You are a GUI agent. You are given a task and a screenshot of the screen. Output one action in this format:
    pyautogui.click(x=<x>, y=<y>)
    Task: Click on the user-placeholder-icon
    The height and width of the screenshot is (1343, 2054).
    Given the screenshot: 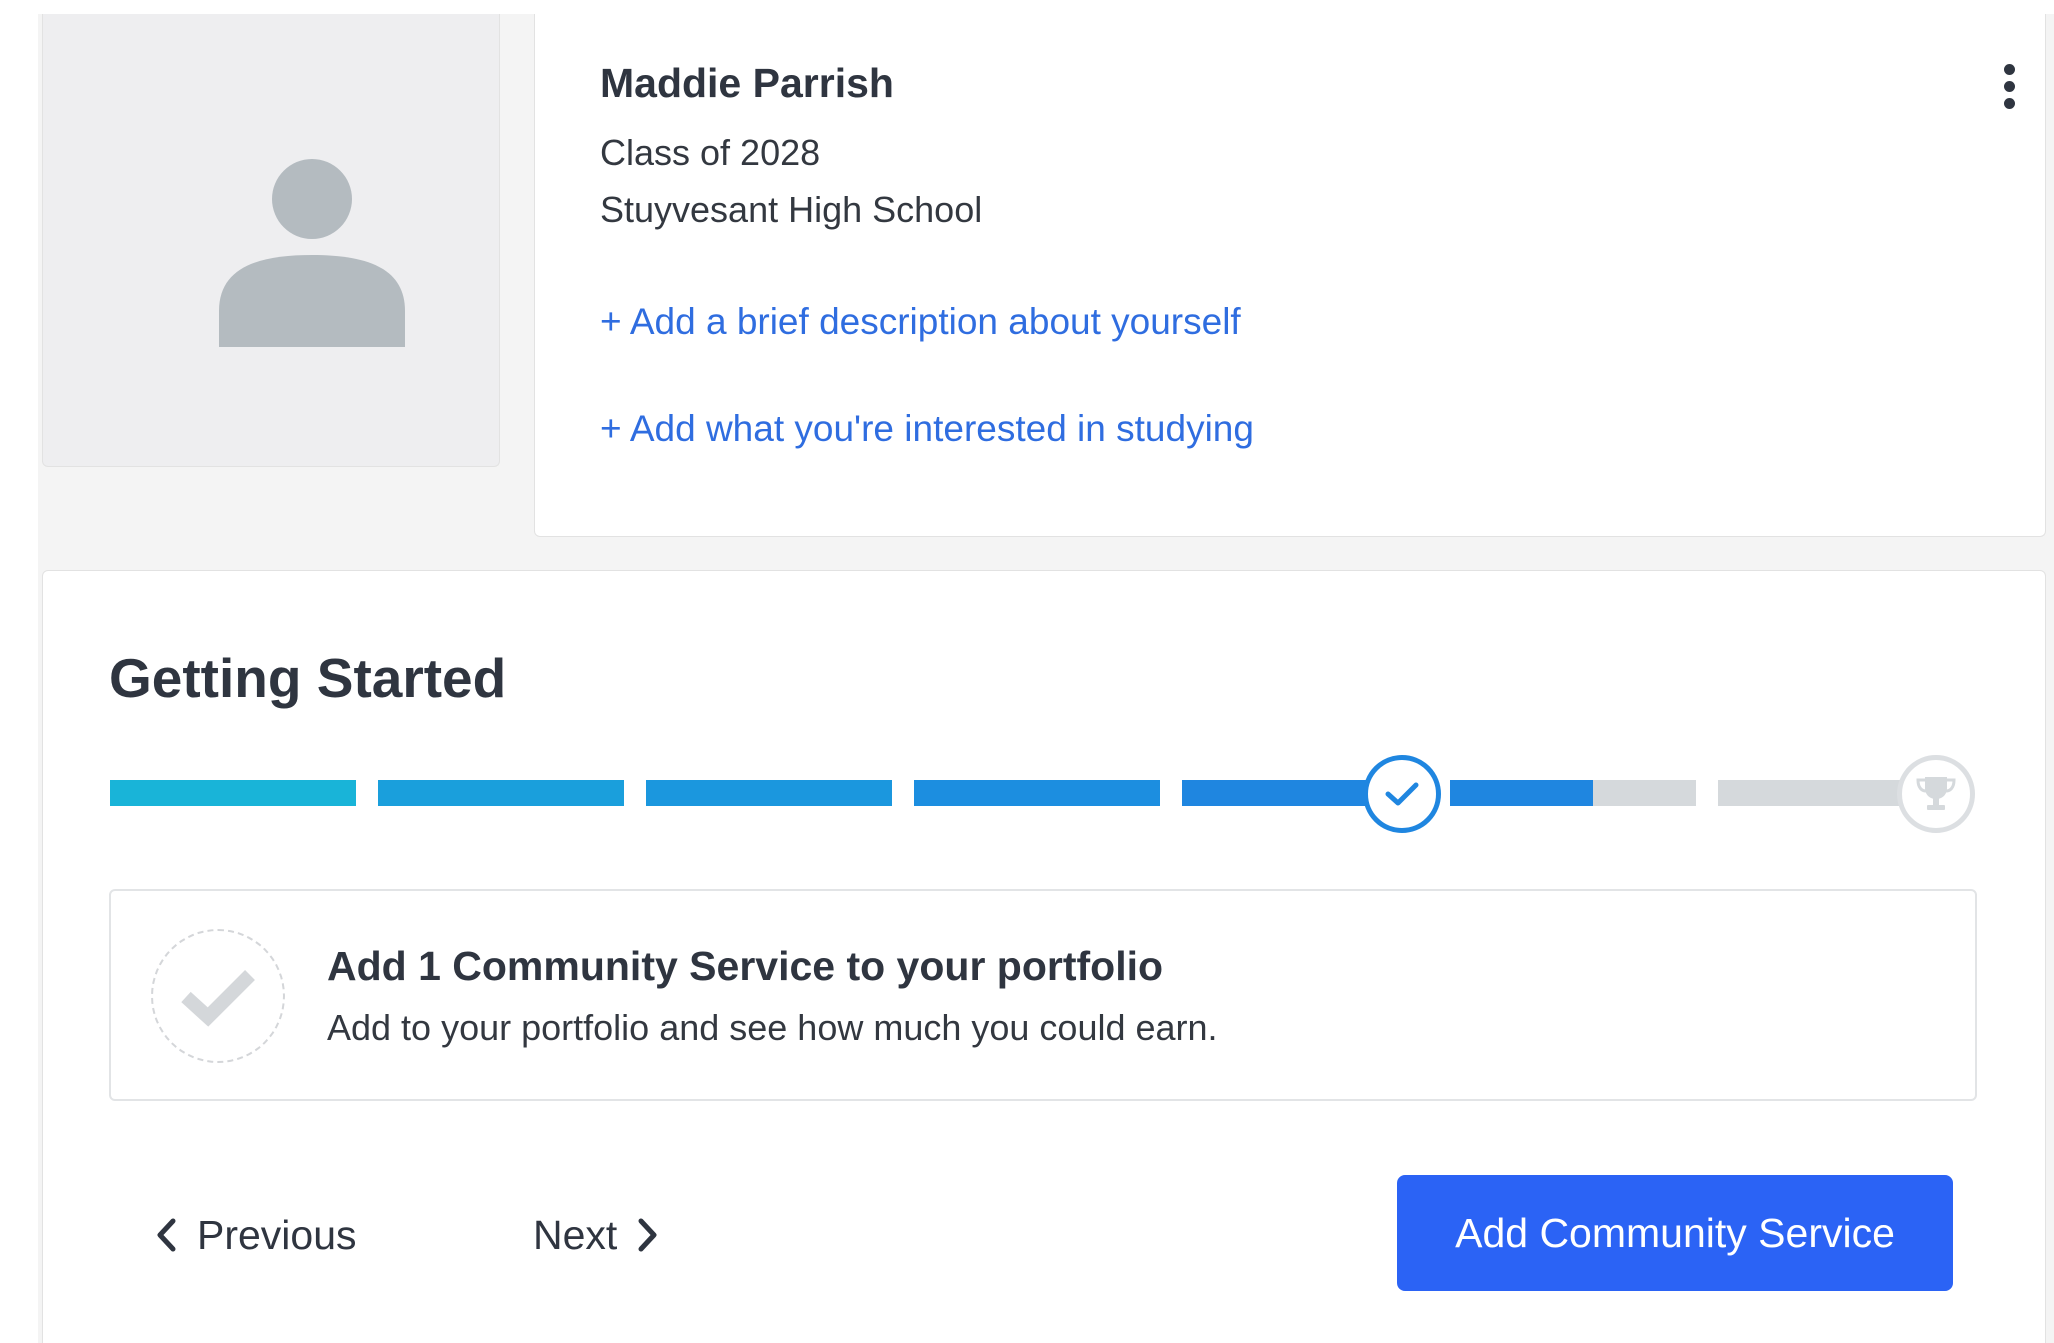 What is the action you would take?
    pyautogui.click(x=312, y=253)
    